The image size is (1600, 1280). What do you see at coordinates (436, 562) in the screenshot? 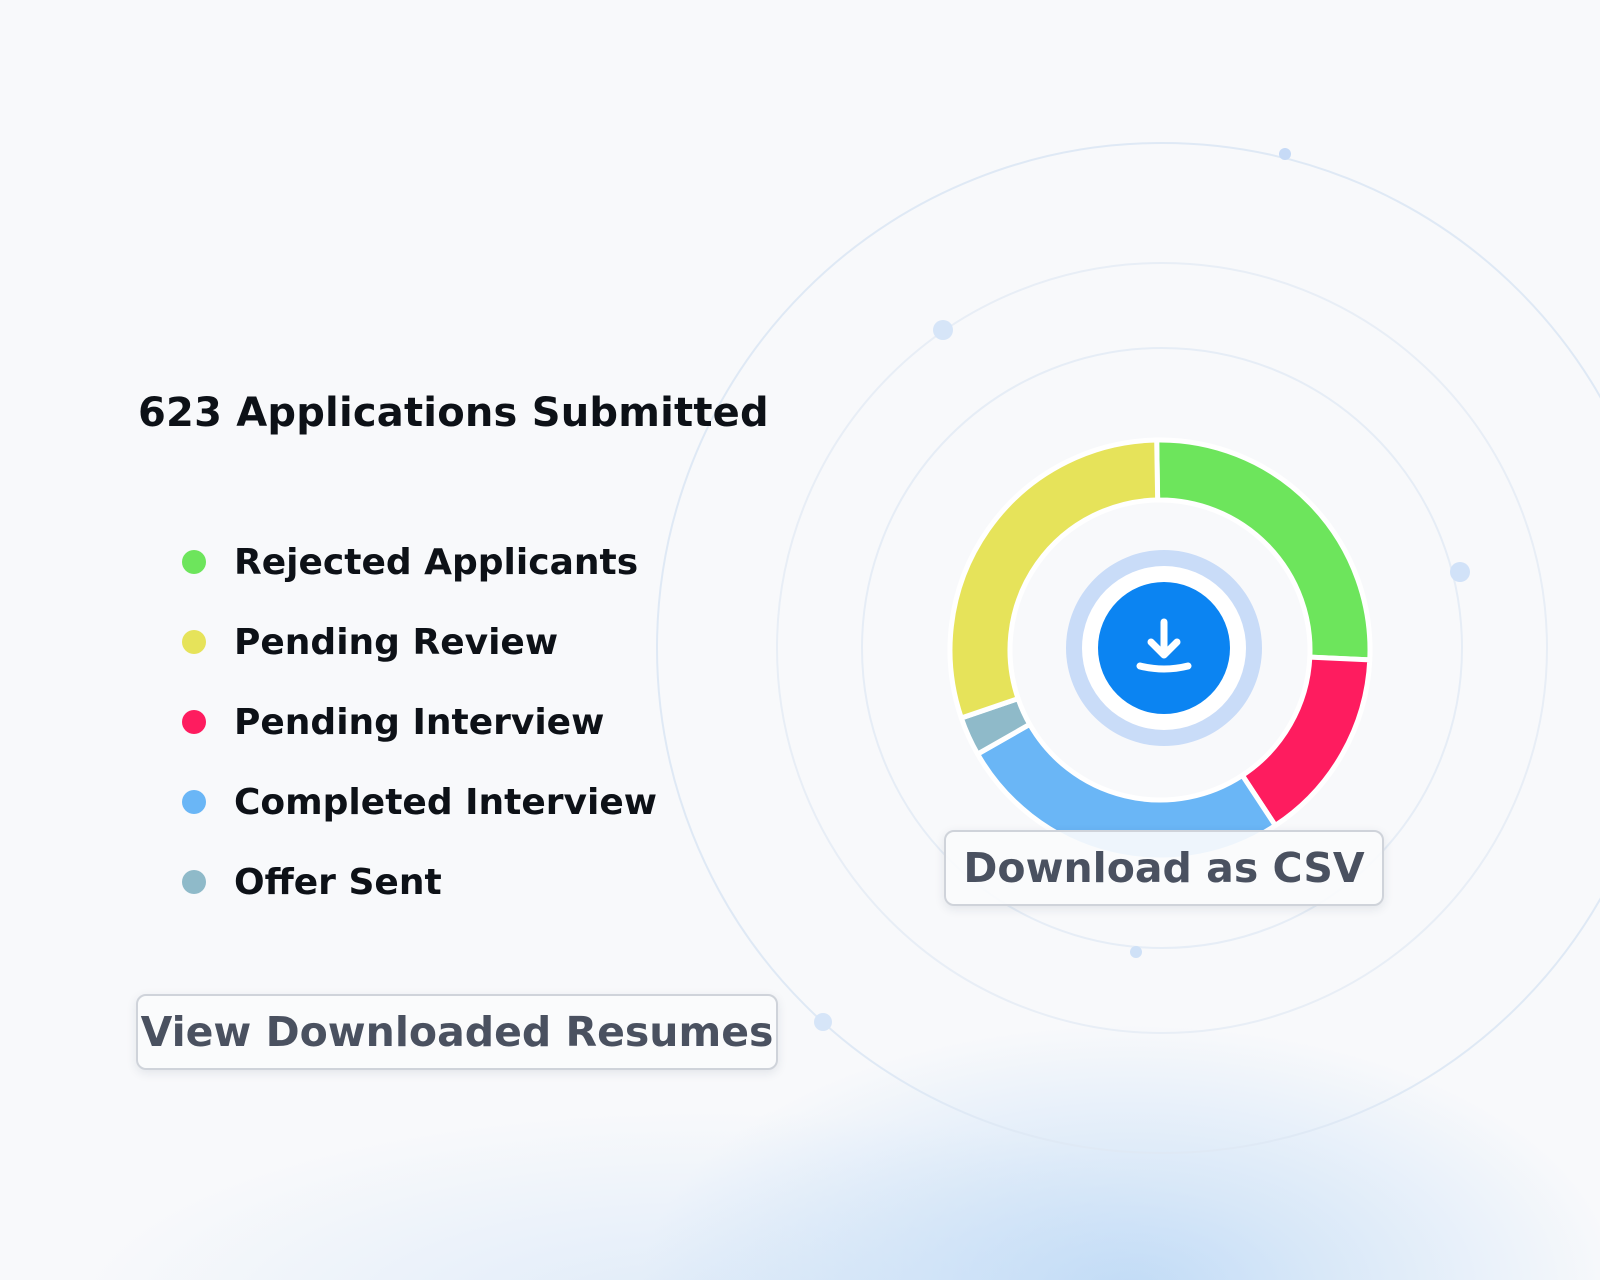
I see `legend-label: Rejected Applicants` at bounding box center [436, 562].